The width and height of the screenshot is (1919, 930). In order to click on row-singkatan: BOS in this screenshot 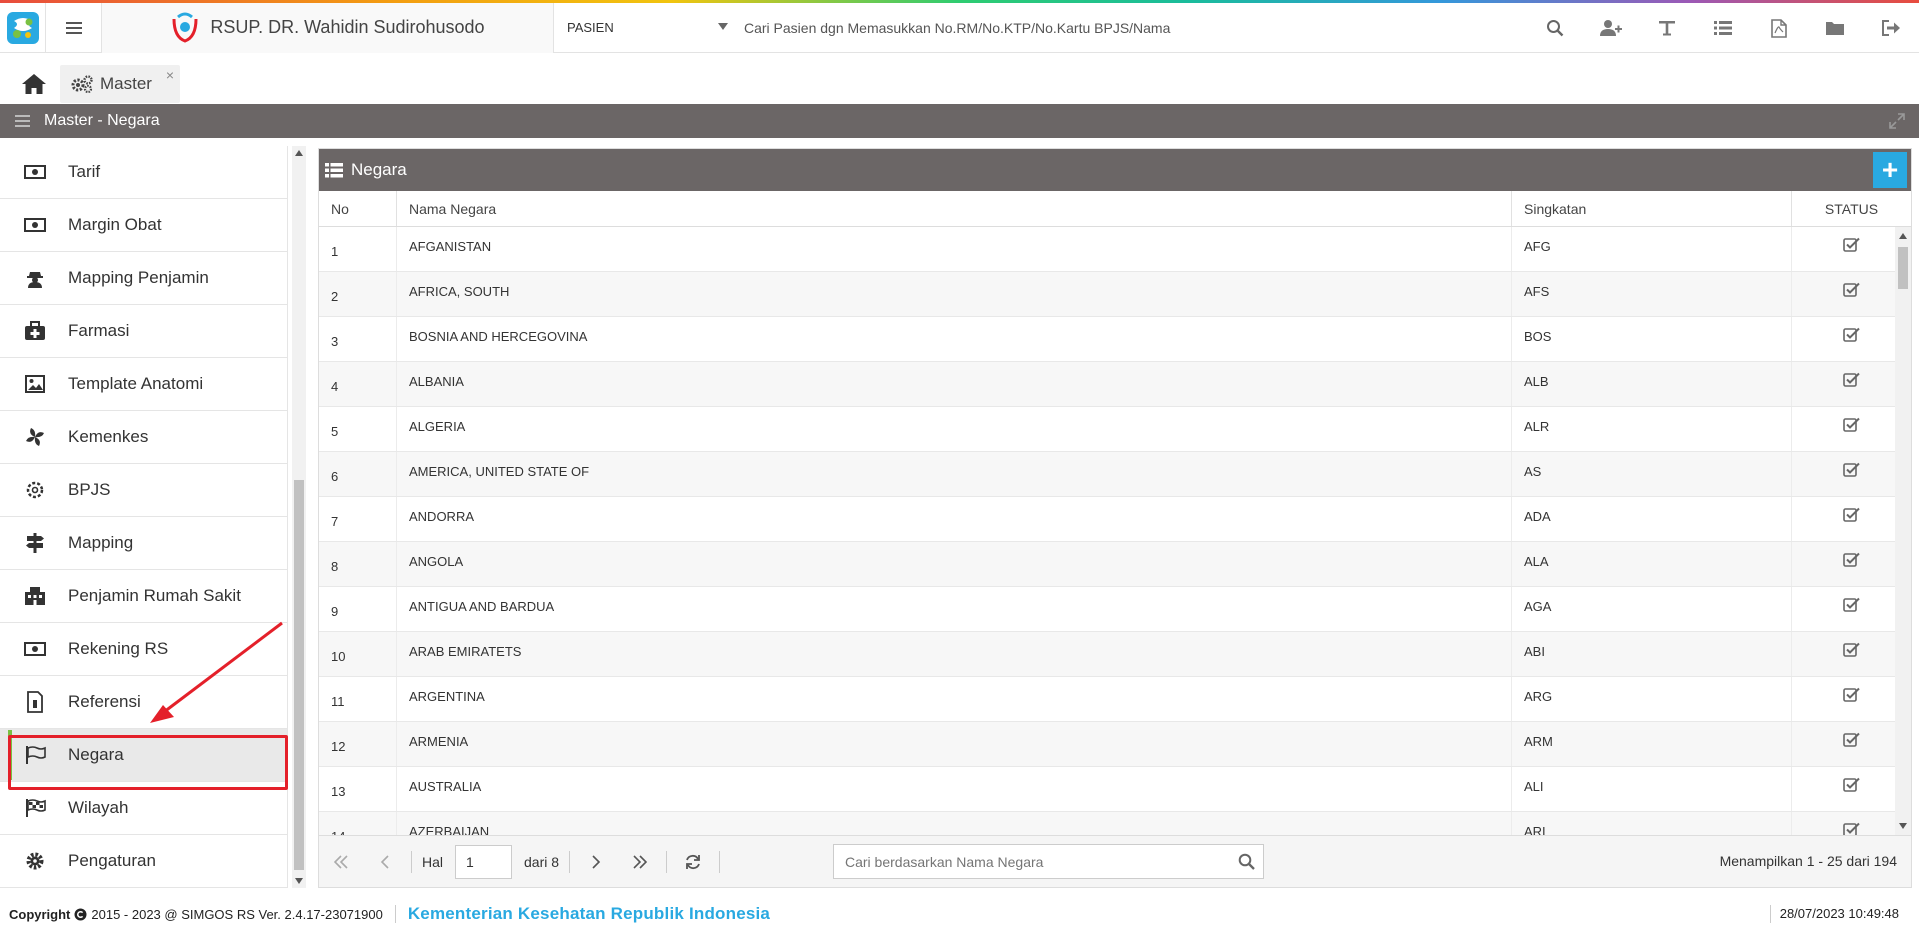, I will do `click(1652, 339)`.